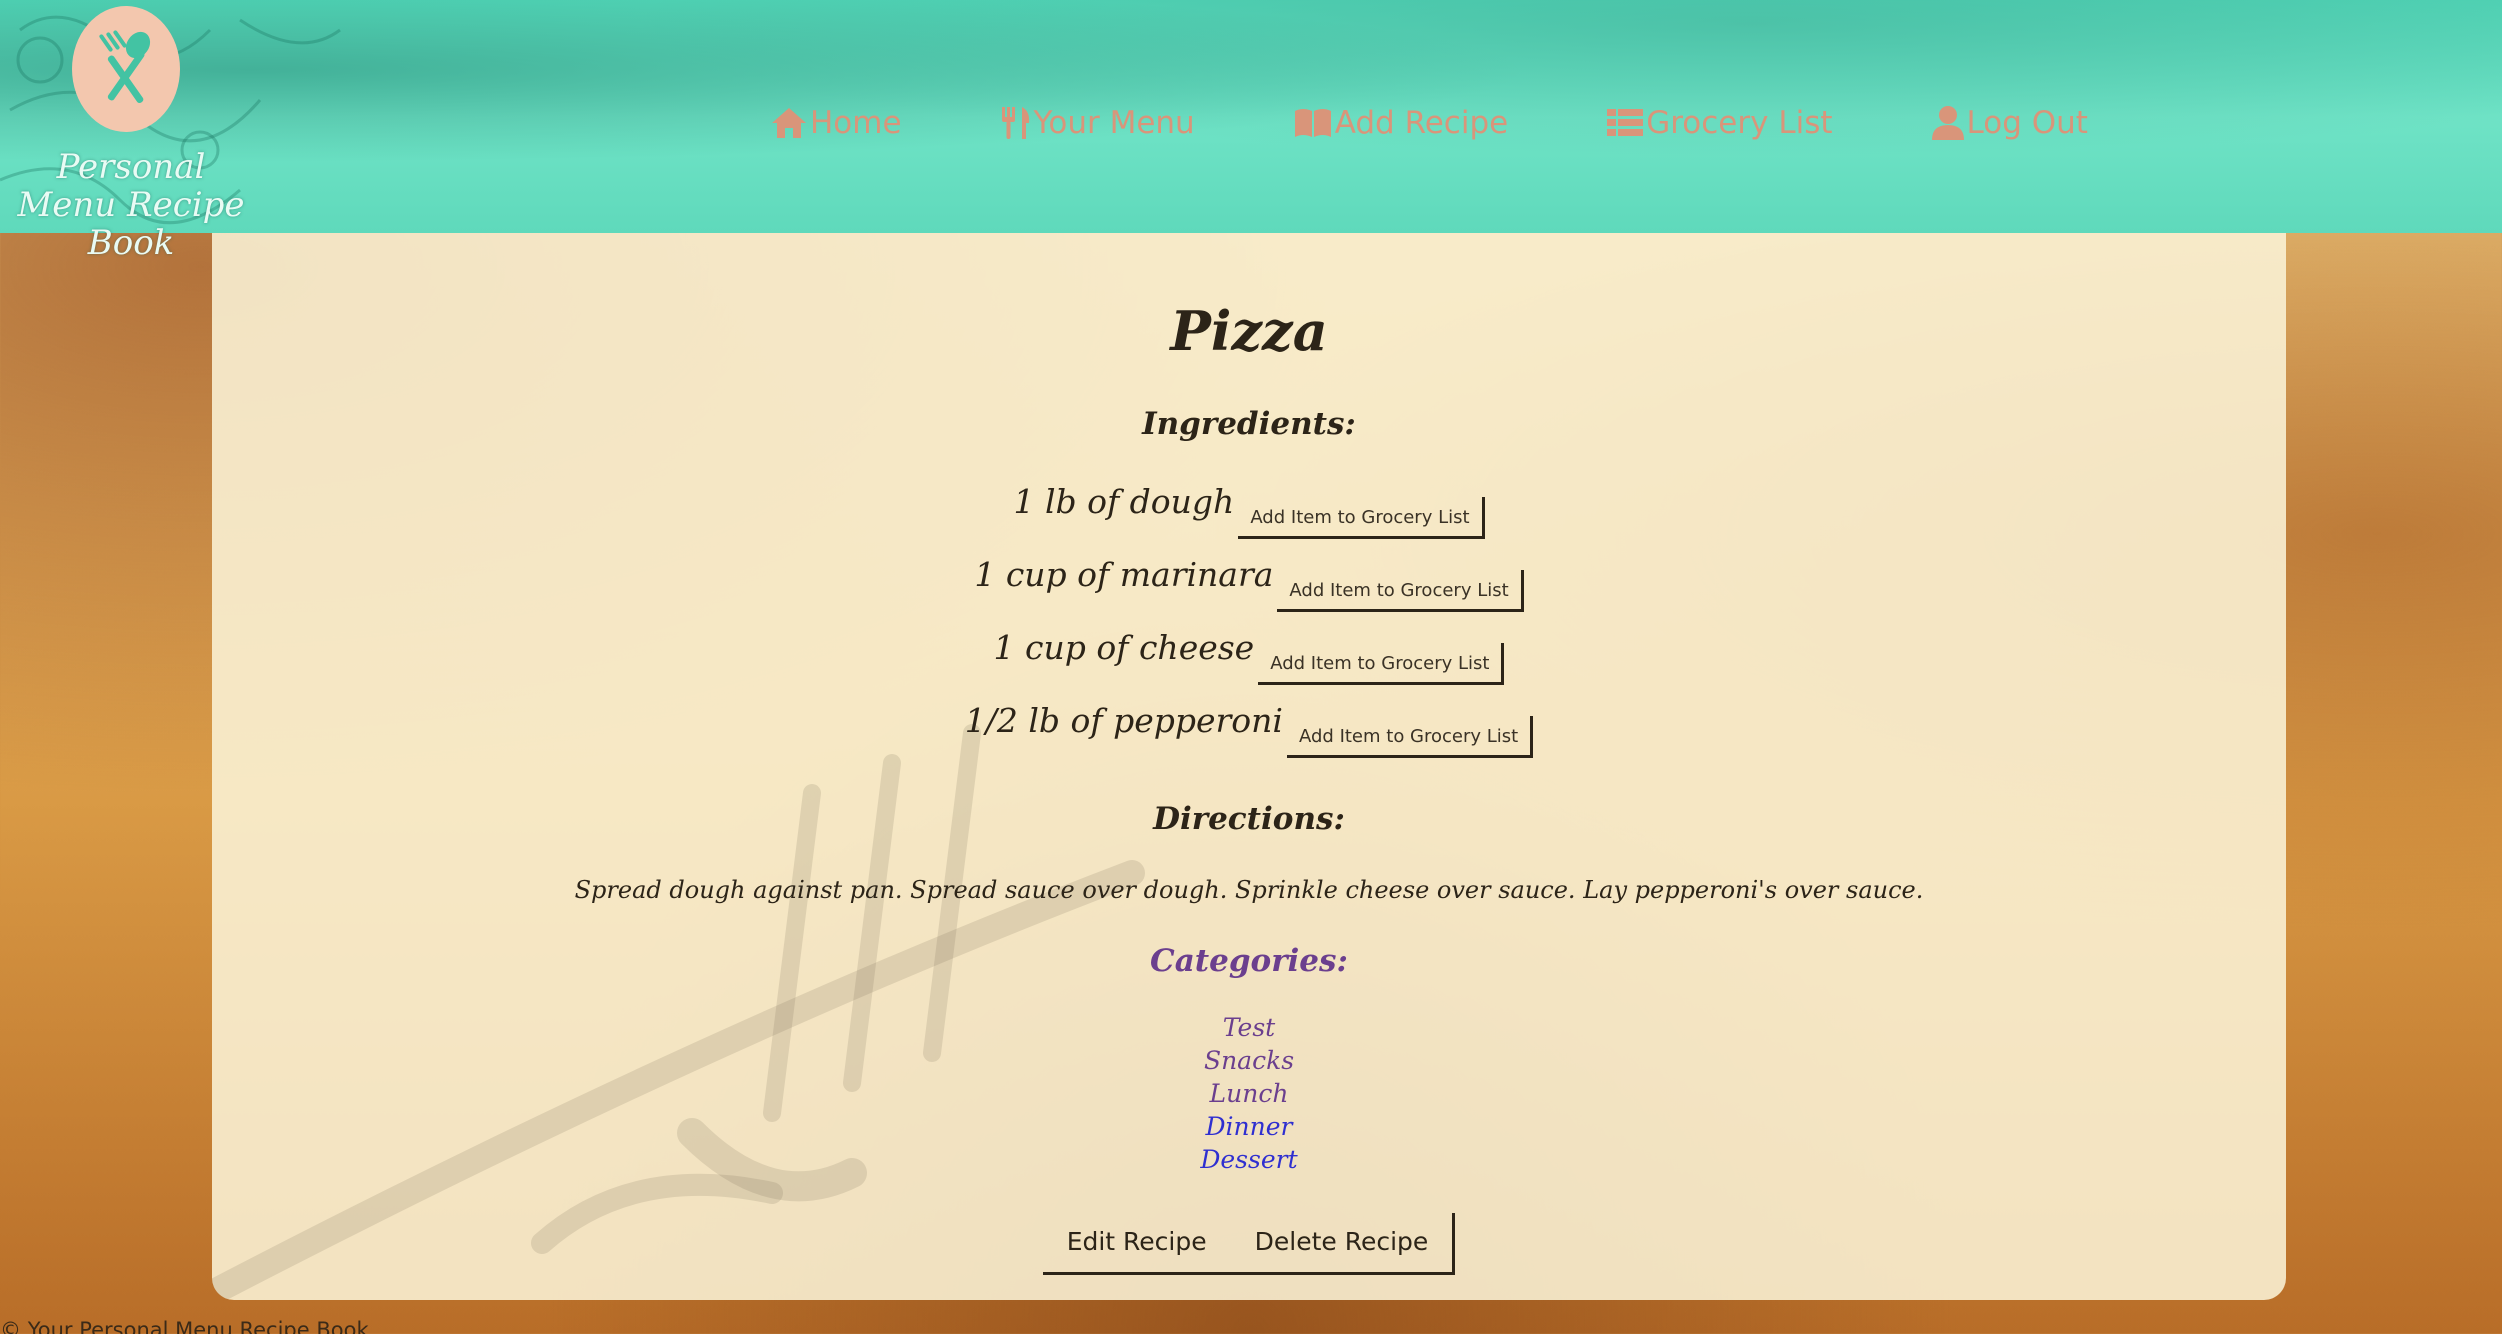 Image resolution: width=2502 pixels, height=1334 pixels. I want to click on fork-spoon-icon, so click(125, 67).